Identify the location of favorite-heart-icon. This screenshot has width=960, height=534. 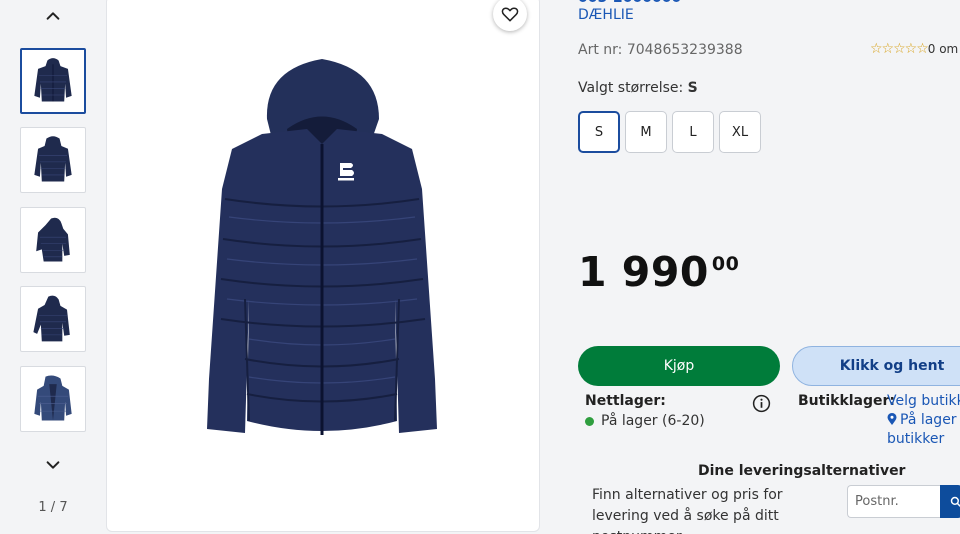
(510, 15).